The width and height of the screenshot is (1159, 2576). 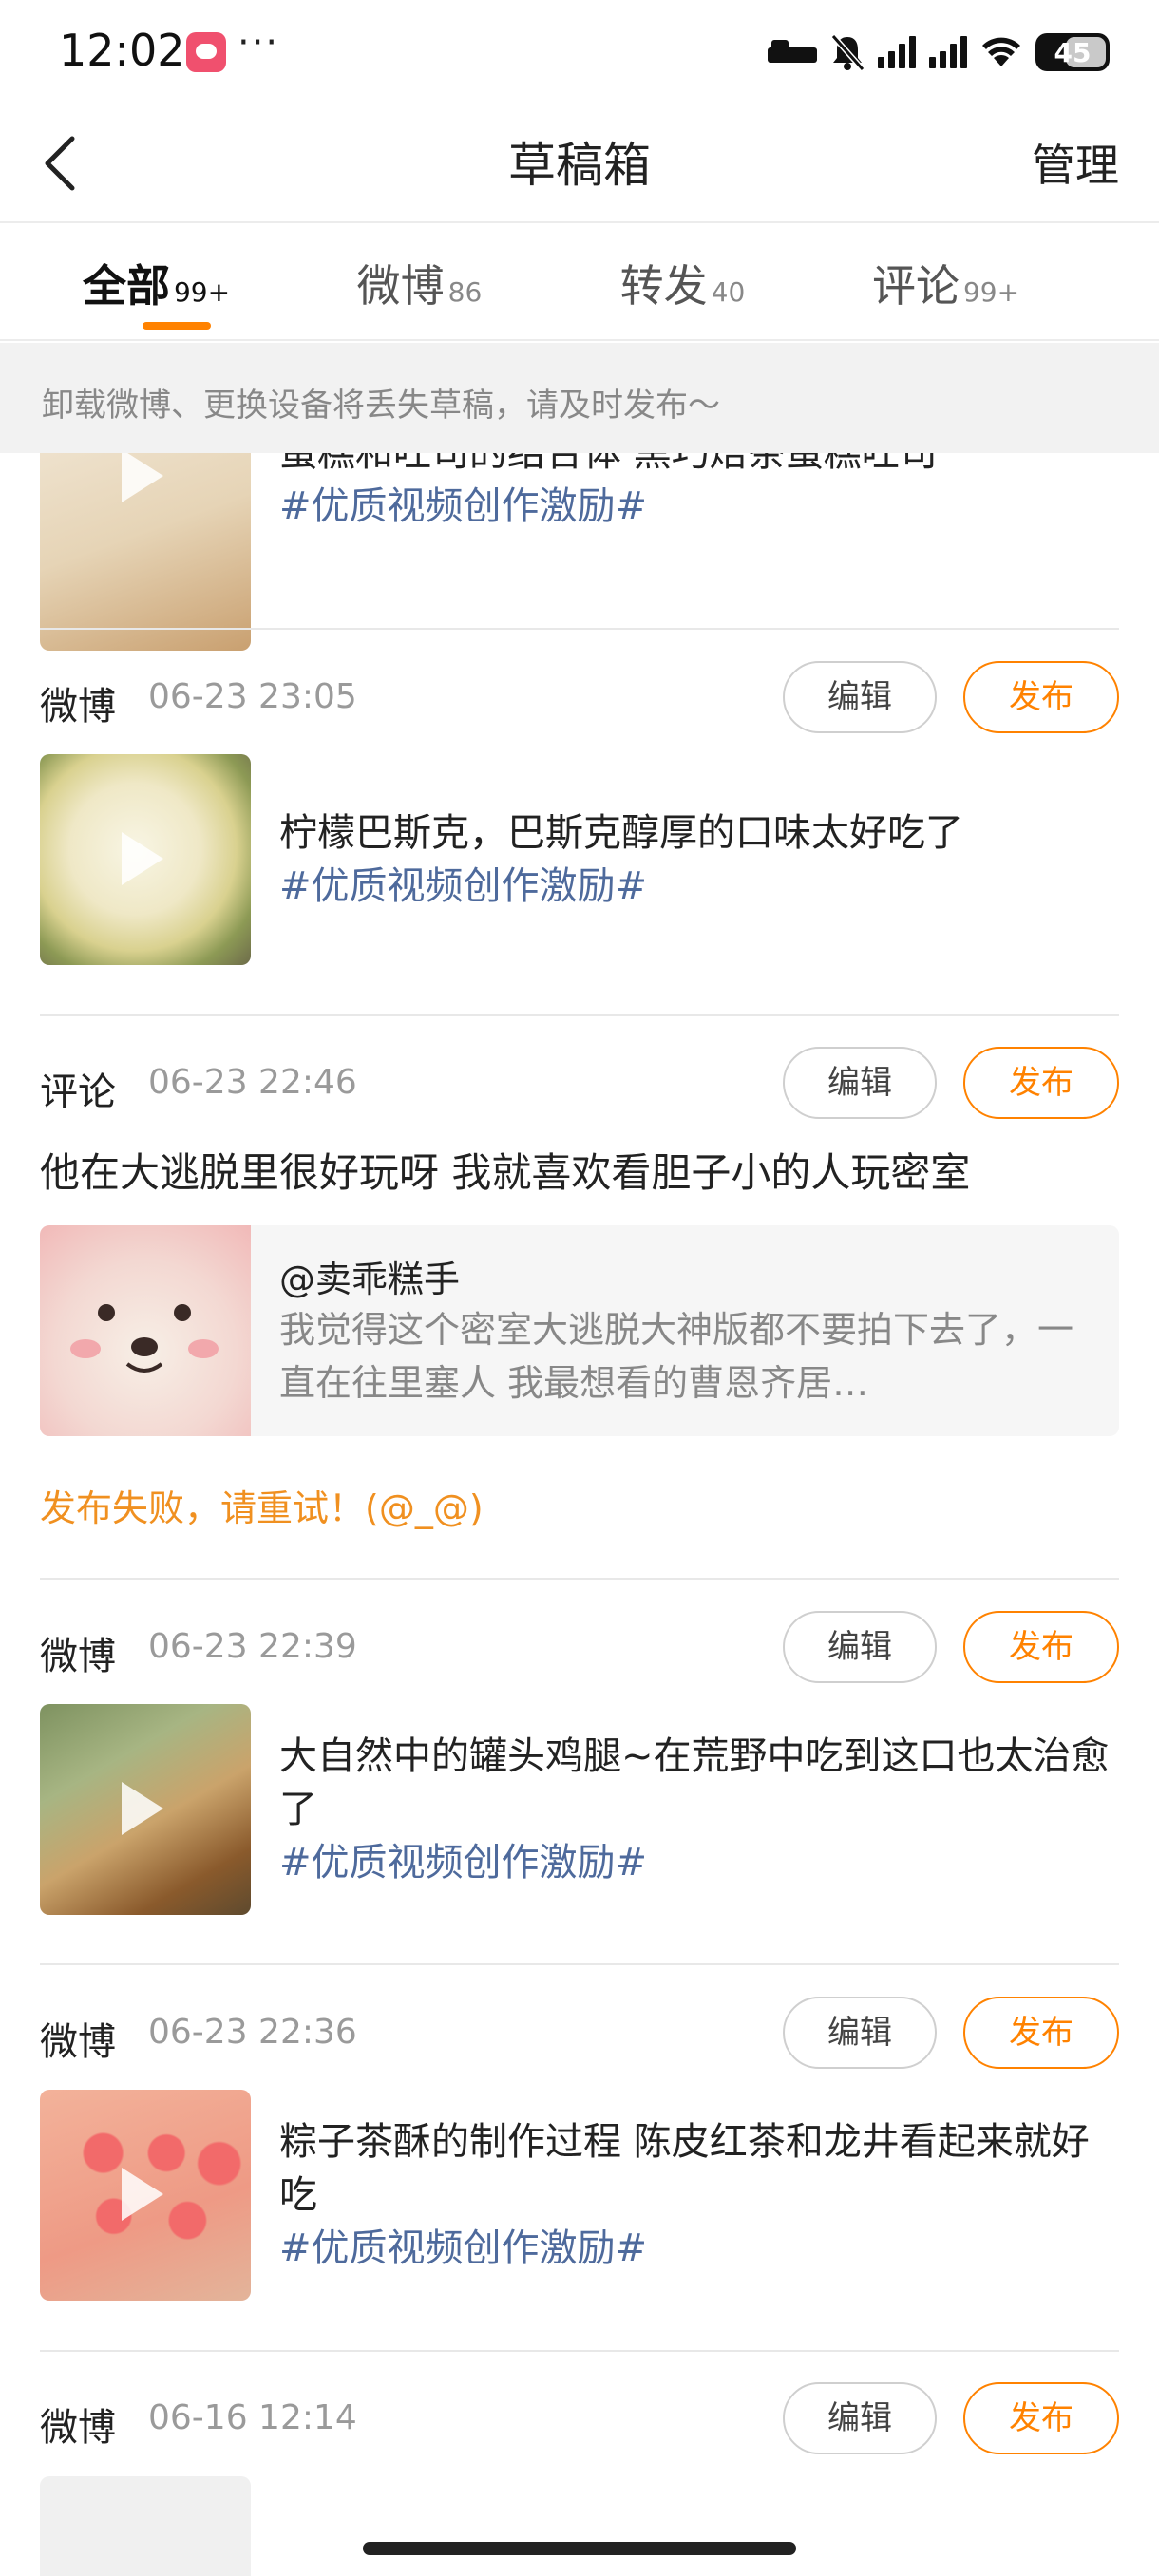 I want to click on post-text: 大自然中的罐头鸡腿~在荒野中吃到这口也太治愈了 #优质视频创作激励#, so click(x=697, y=1809).